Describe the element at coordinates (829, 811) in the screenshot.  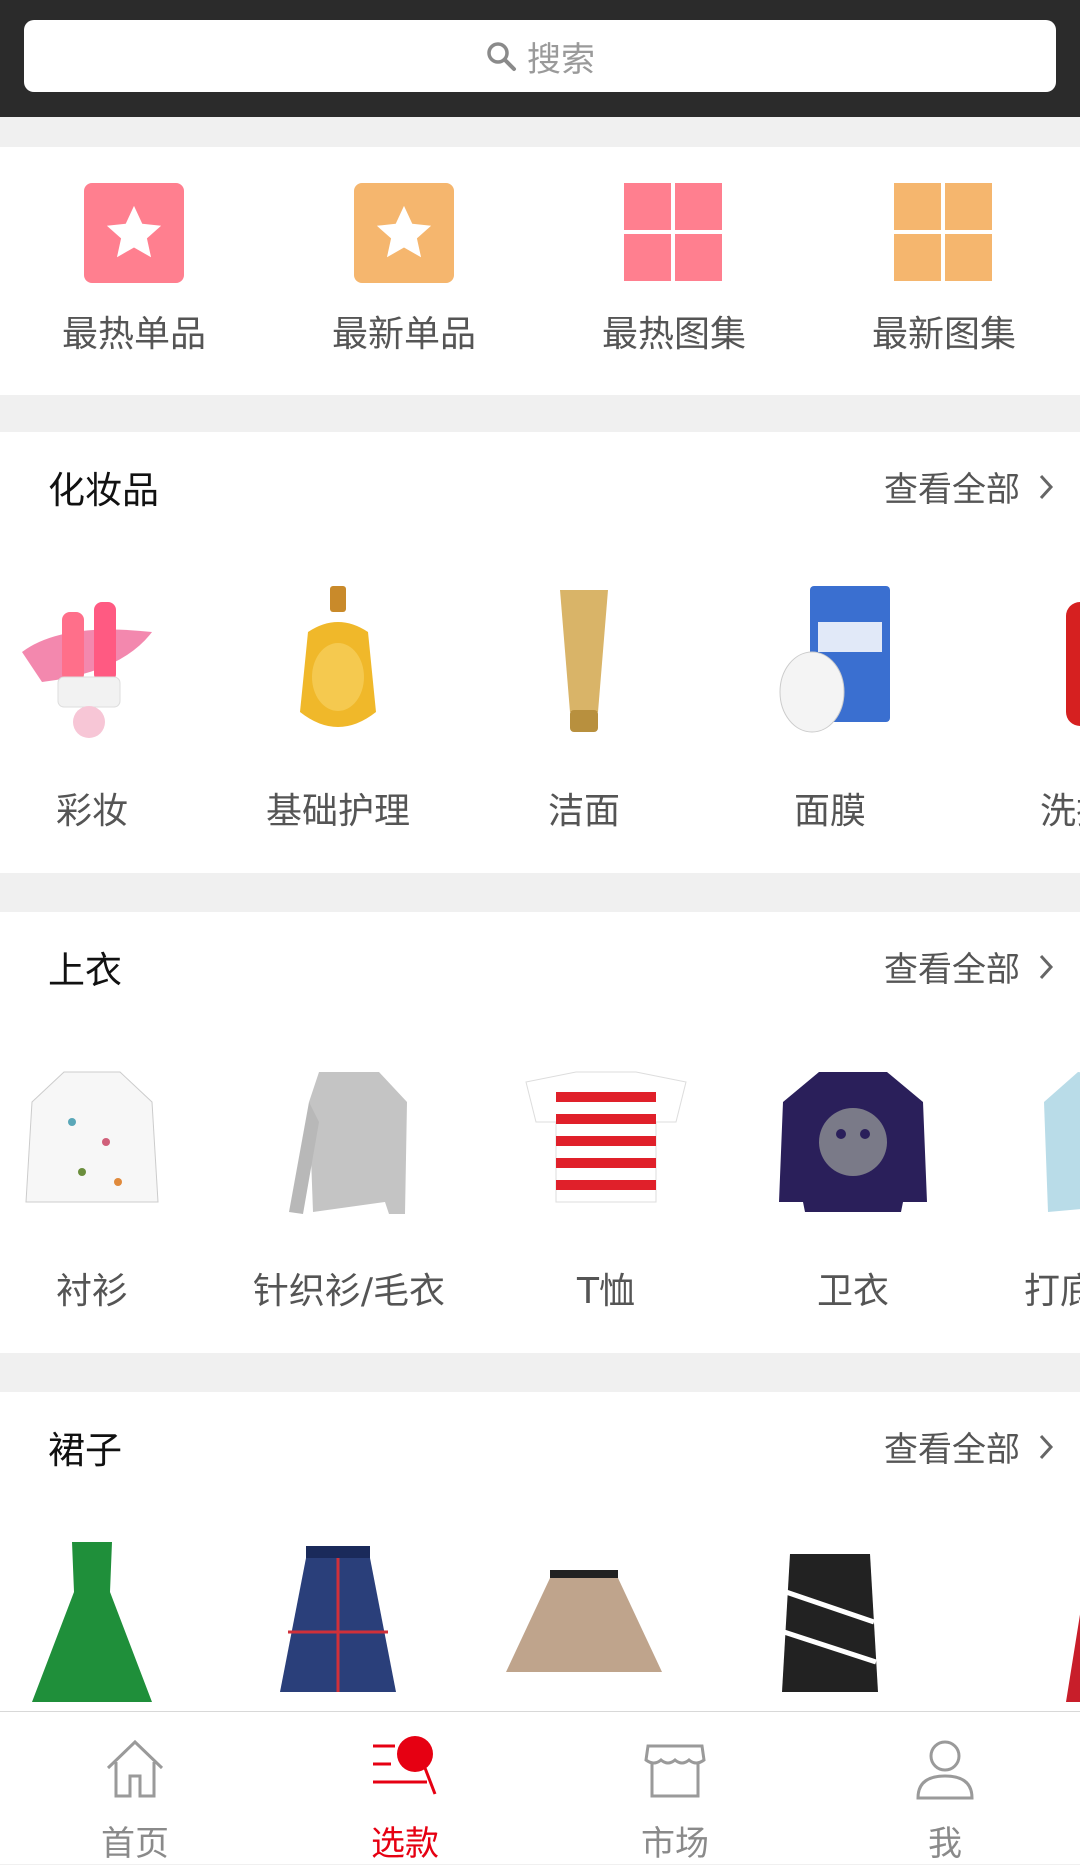
I see `category-label: 面膜` at that location.